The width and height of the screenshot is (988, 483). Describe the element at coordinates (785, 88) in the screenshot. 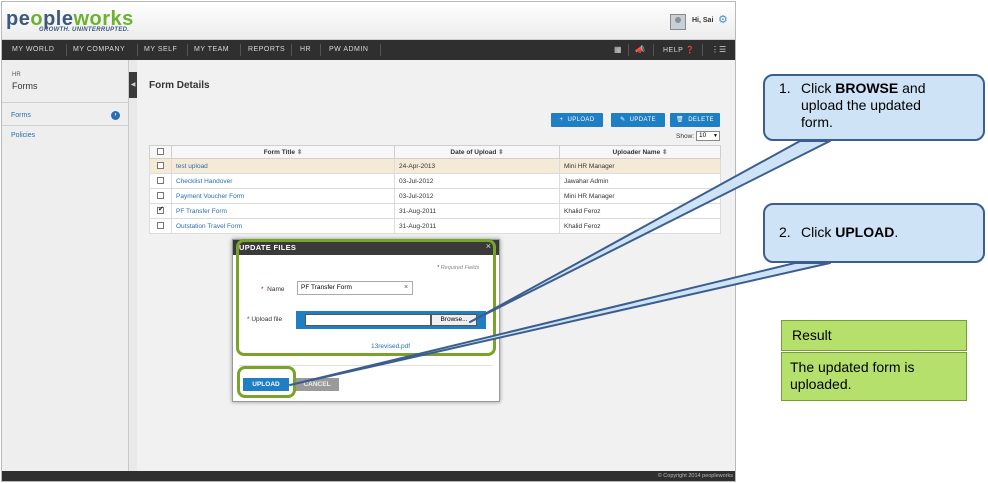

I see `step-number: 1.` at that location.